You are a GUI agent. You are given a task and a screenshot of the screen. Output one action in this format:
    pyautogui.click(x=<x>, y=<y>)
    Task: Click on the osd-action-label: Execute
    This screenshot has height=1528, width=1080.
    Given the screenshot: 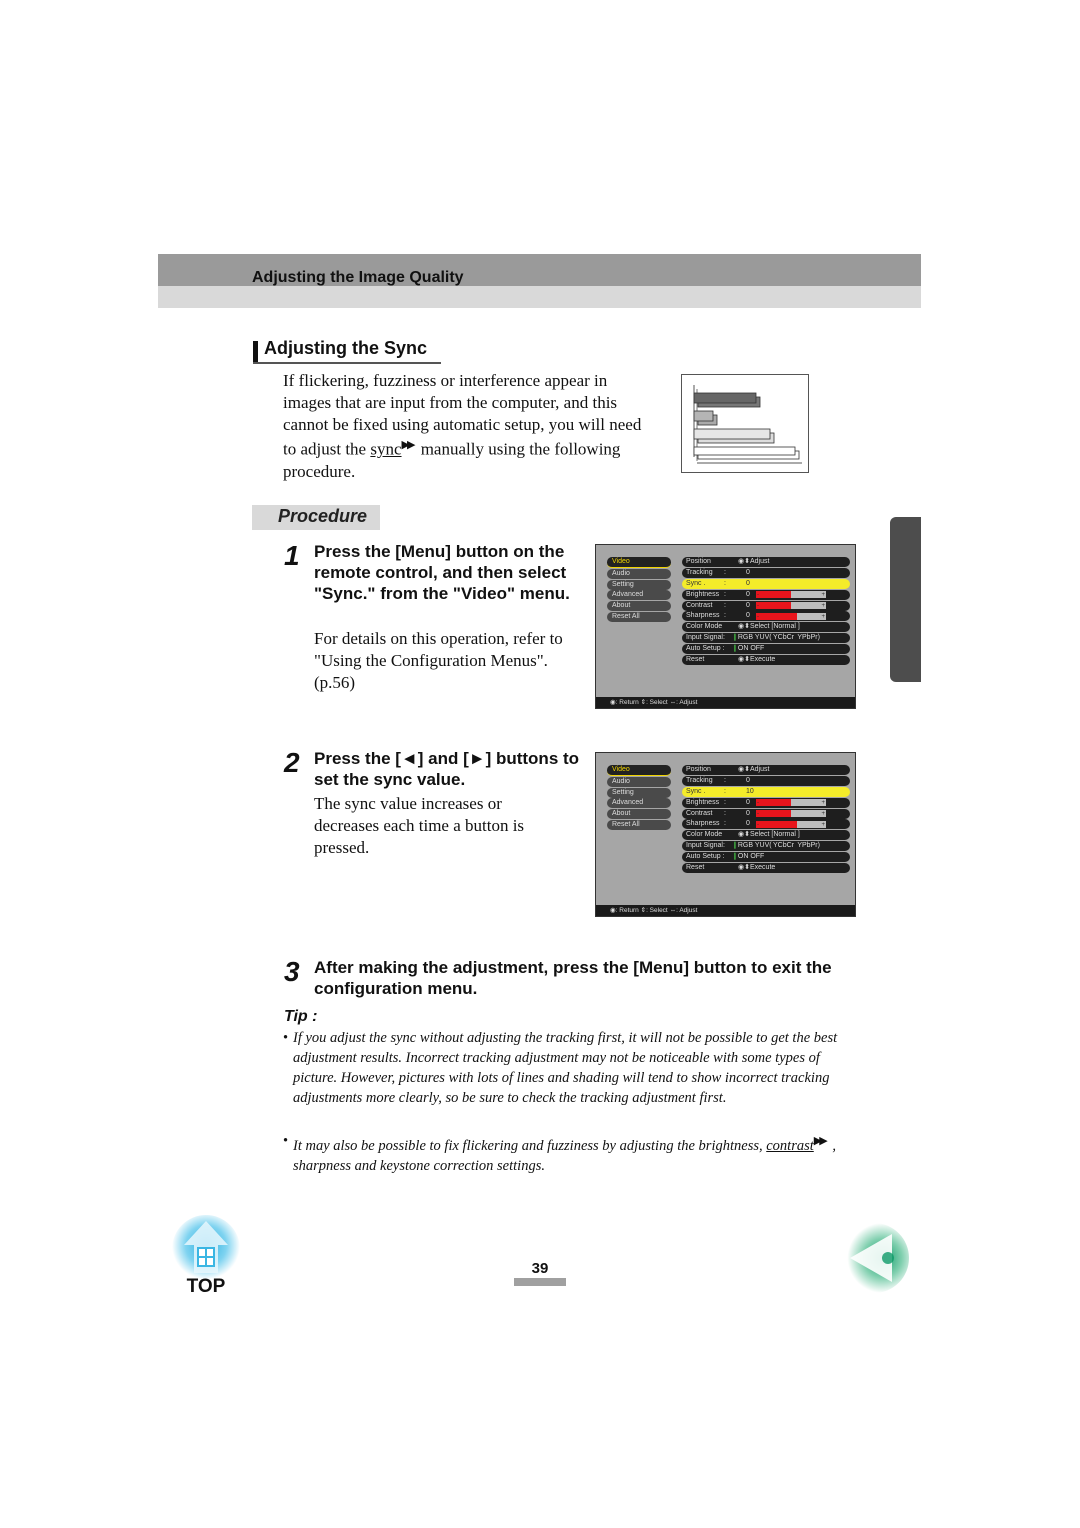 What is the action you would take?
    pyautogui.click(x=762, y=868)
    